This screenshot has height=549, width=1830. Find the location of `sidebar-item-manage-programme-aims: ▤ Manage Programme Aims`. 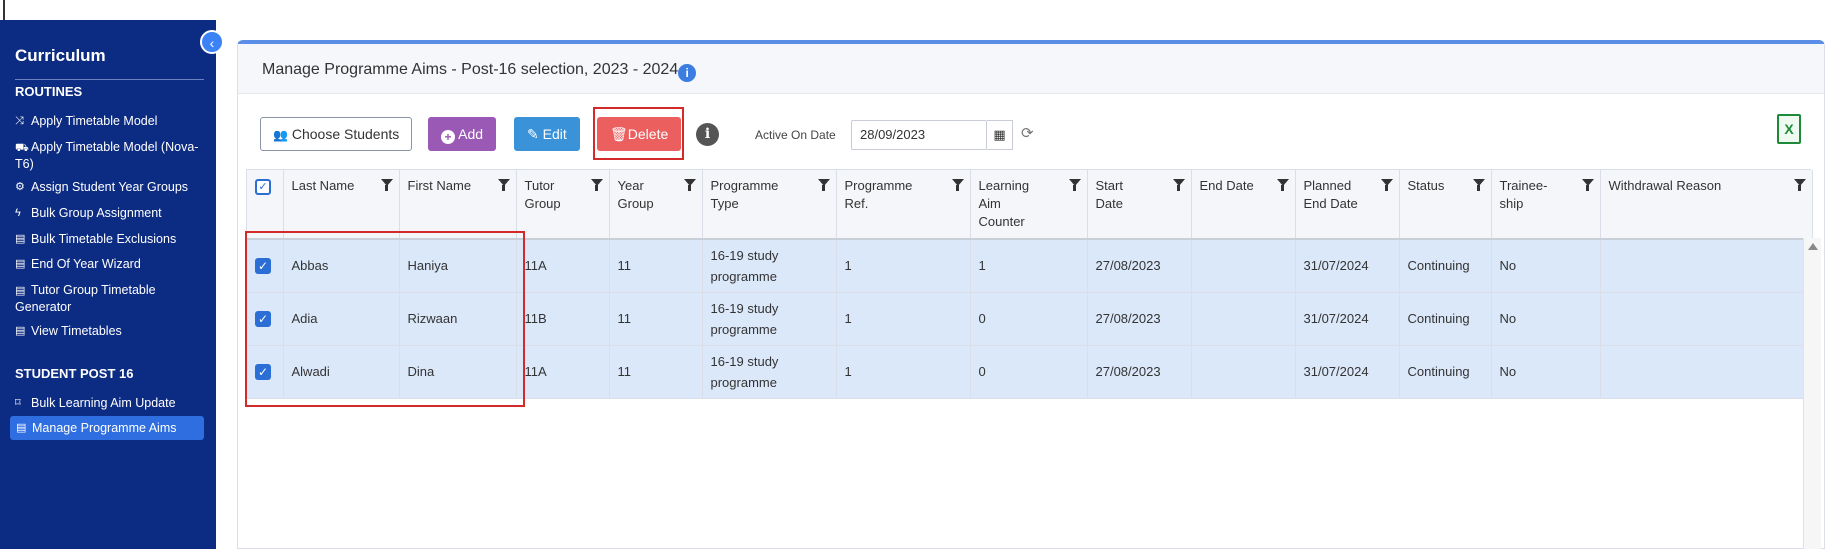

sidebar-item-manage-programme-aims: ▤ Manage Programme Aims is located at coordinates (107, 428).